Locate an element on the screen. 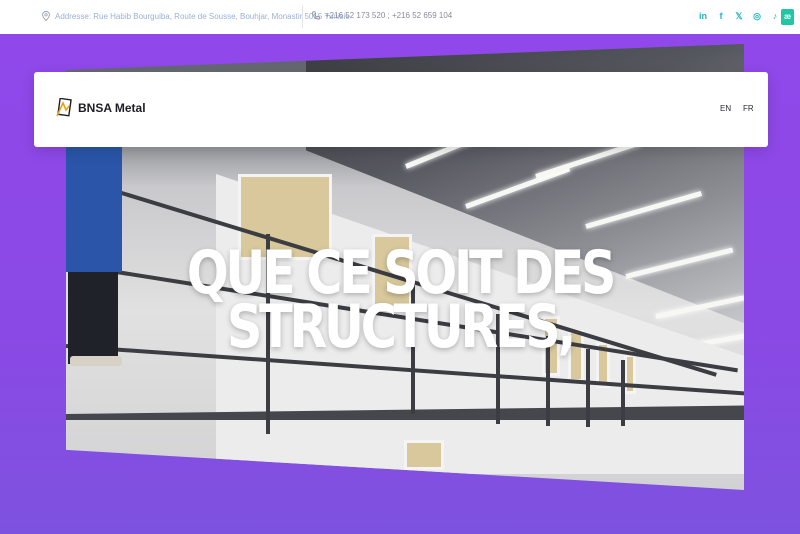 The width and height of the screenshot is (800, 534). site-logo: BNSA Metal is located at coordinates (101, 108).